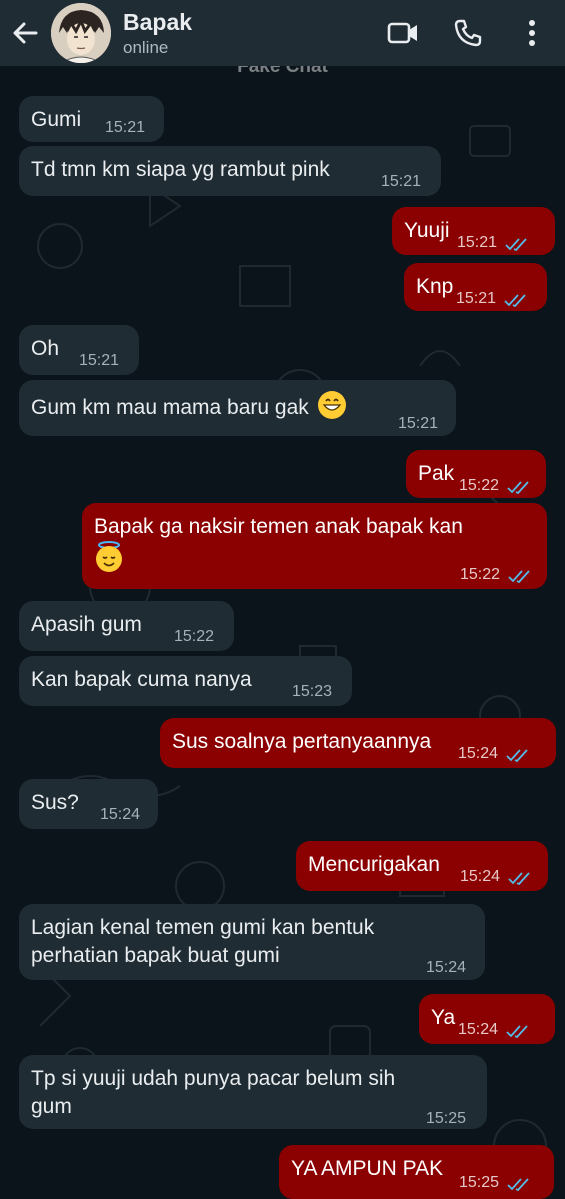  Describe the element at coordinates (312, 691) in the screenshot. I see `message-time: 15:23` at that location.